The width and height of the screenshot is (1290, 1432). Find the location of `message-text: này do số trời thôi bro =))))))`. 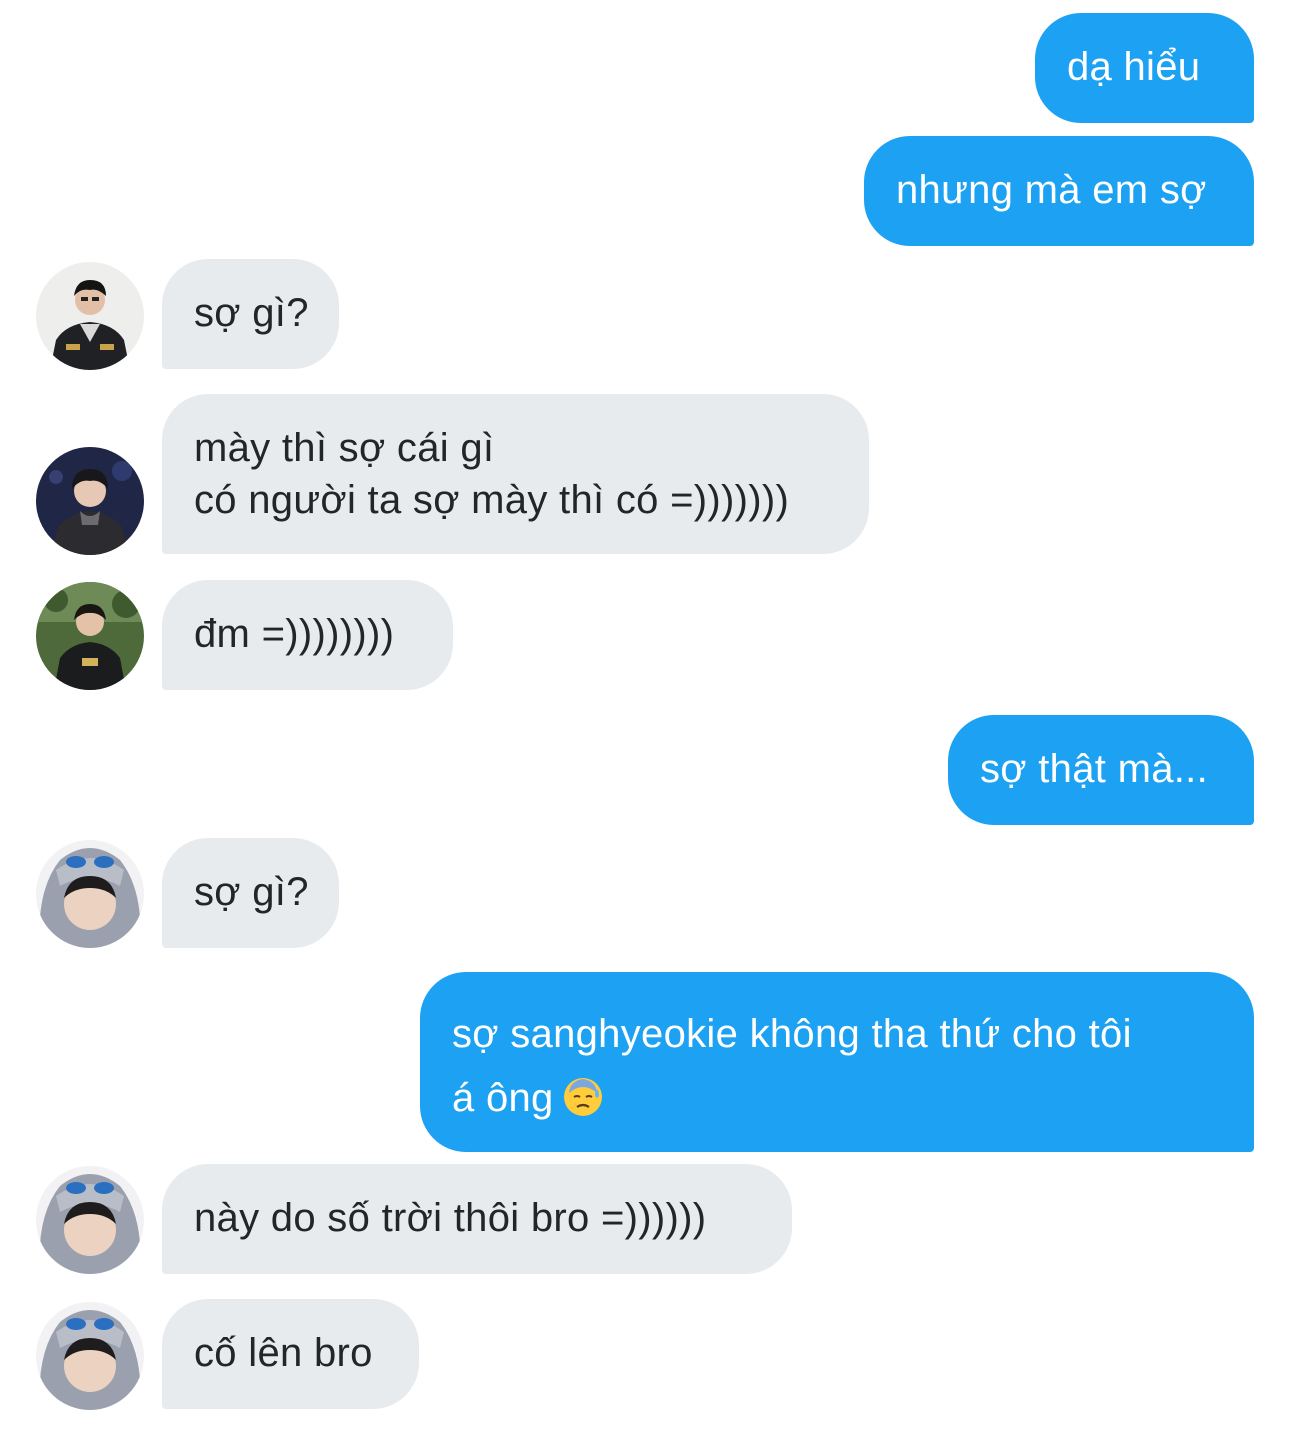

message-text: này do số trời thôi bro =)))))) is located at coordinates (450, 1218).